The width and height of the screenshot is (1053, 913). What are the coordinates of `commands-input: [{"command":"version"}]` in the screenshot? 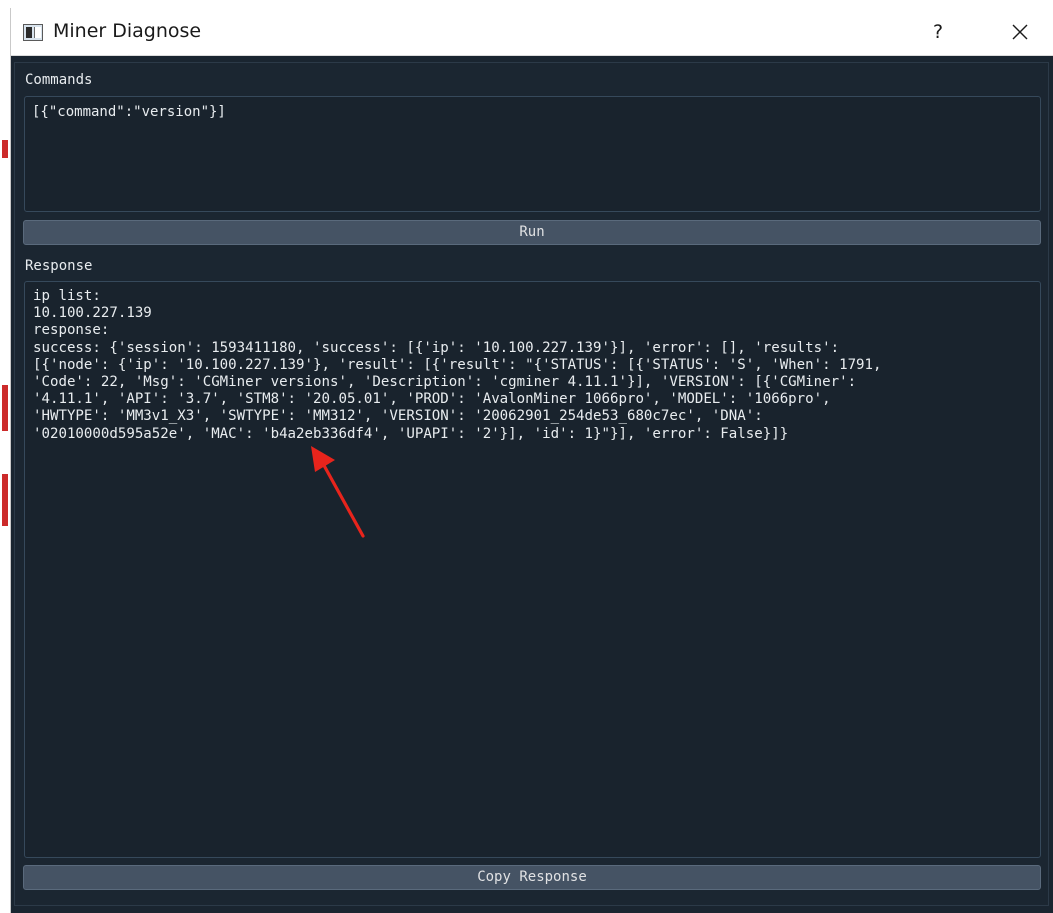 It's located at (532, 154).